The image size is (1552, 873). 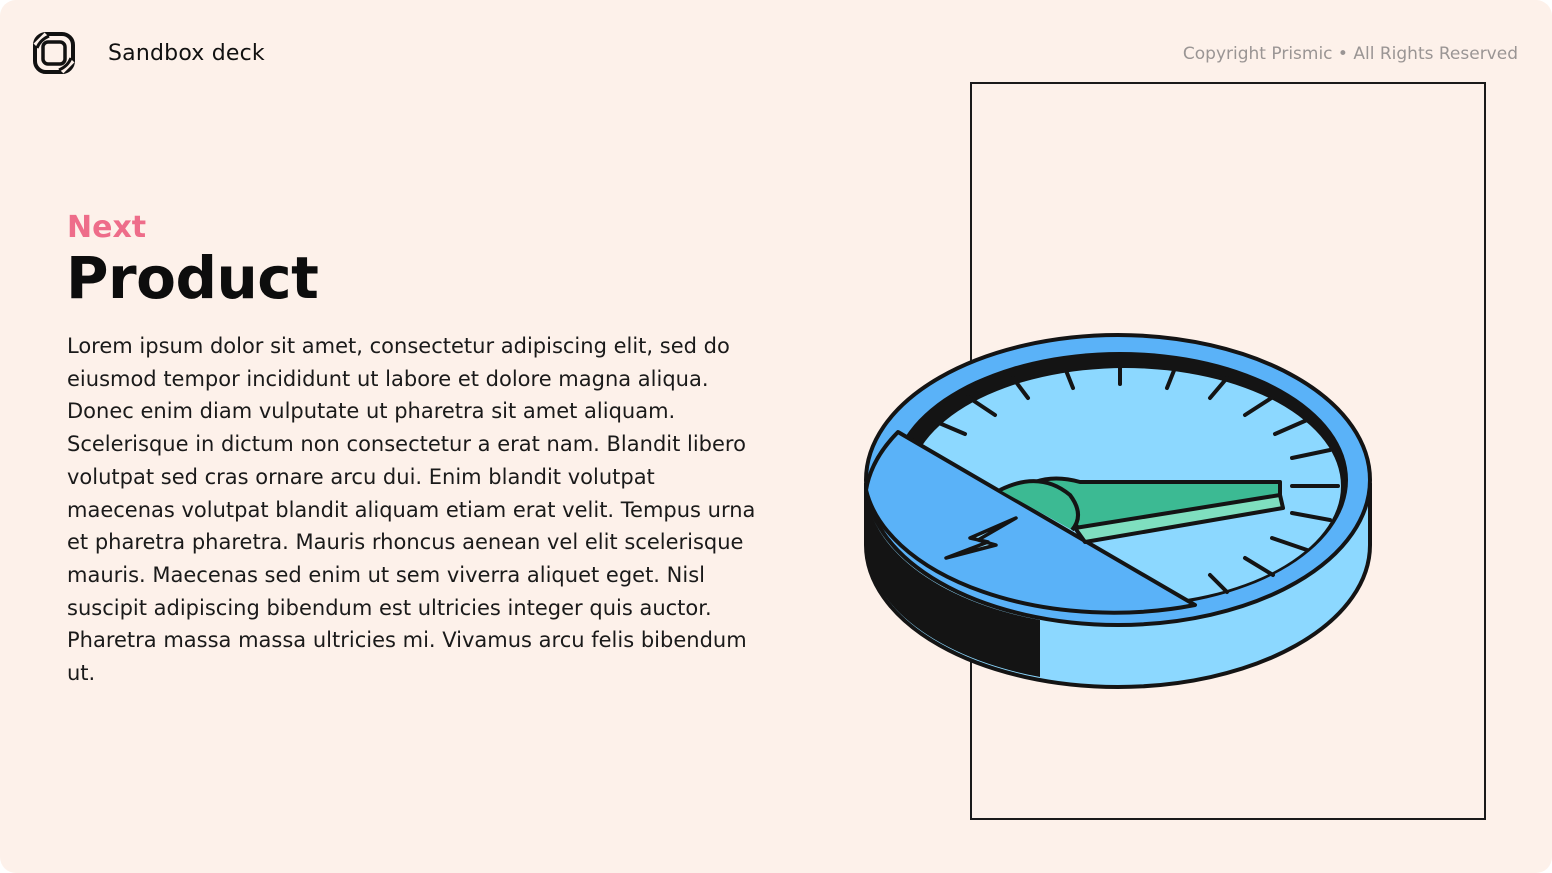 I want to click on copyright-text: Copyright Prismic • All Rights Reserved, so click(x=1350, y=54).